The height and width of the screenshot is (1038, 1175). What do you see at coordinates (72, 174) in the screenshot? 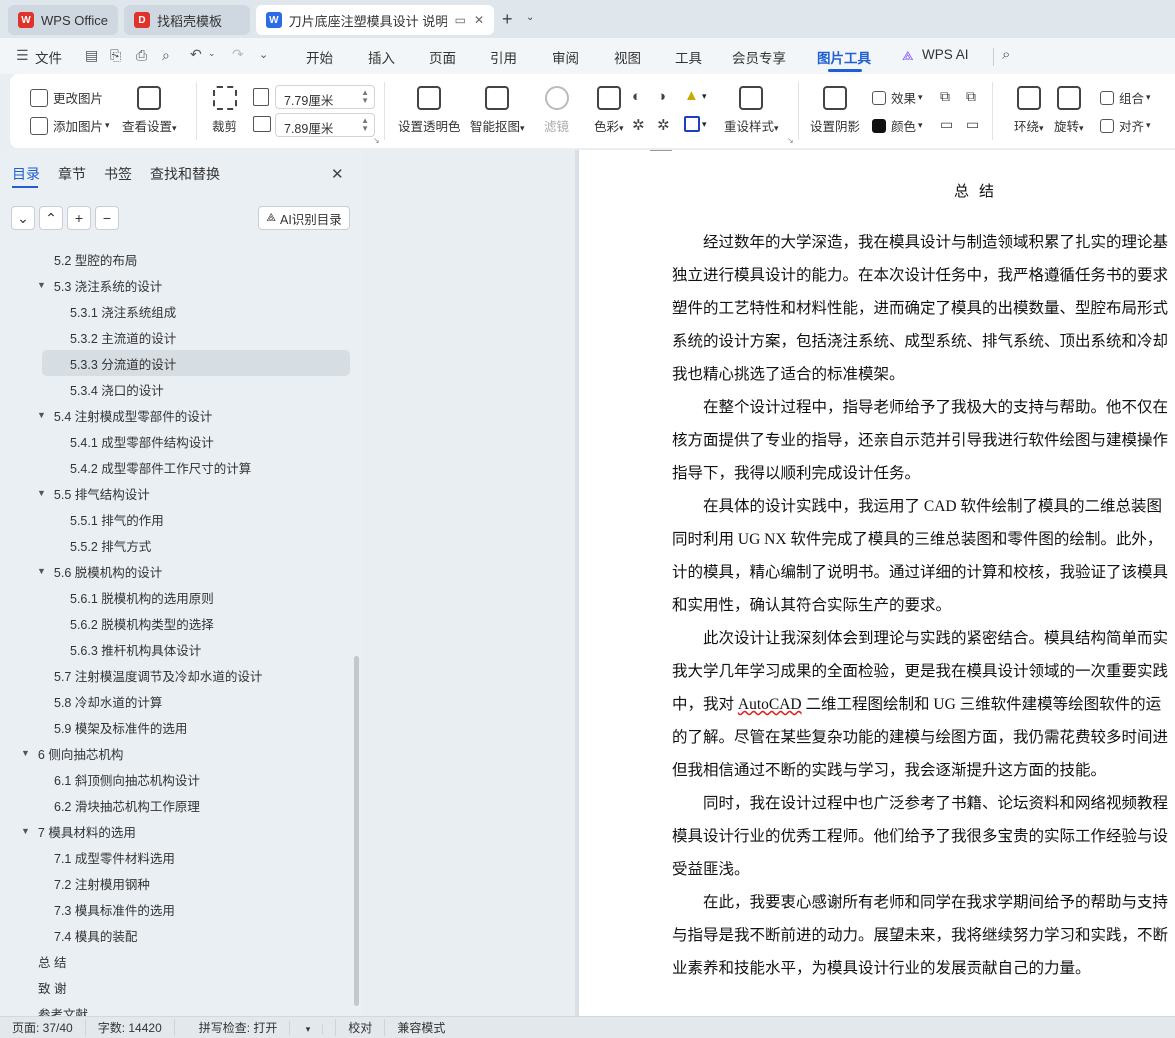
I see `nav-tab-sections: 章节` at bounding box center [72, 174].